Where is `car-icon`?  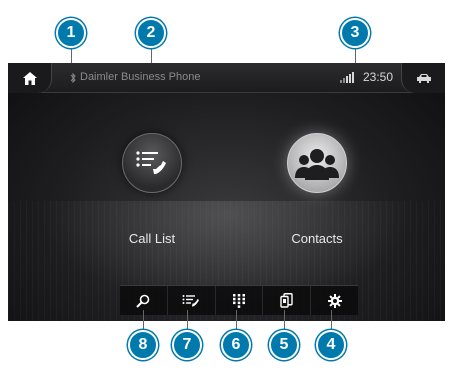 car-icon is located at coordinates (423, 78).